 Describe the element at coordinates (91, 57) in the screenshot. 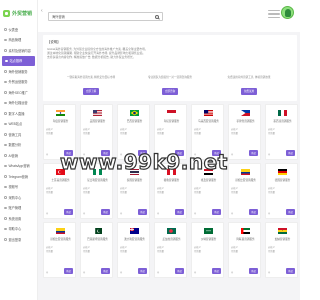

I see `intro-line: 支持多语言内容创作, 精准投放广告, 数据分析报告, 助力外贸业务增长。` at that location.